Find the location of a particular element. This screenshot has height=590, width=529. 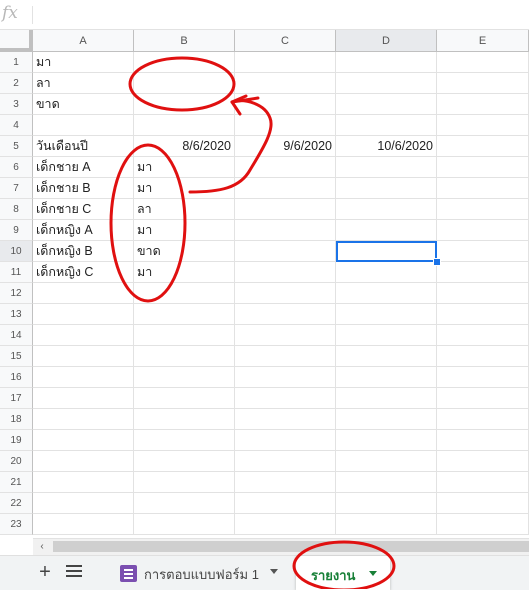

cell-b5: 8/6/2020 is located at coordinates (184, 146).